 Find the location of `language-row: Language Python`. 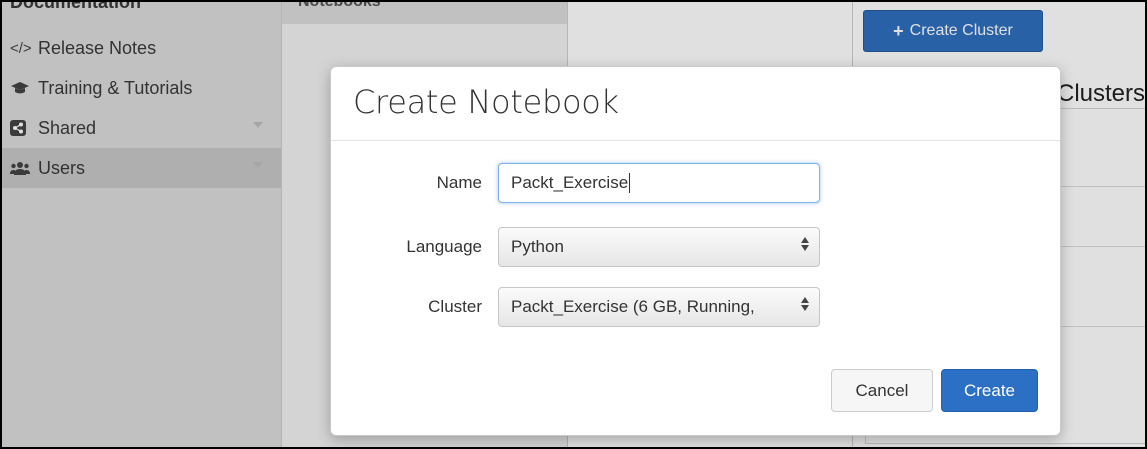

language-row: Language Python is located at coordinates (695, 247).